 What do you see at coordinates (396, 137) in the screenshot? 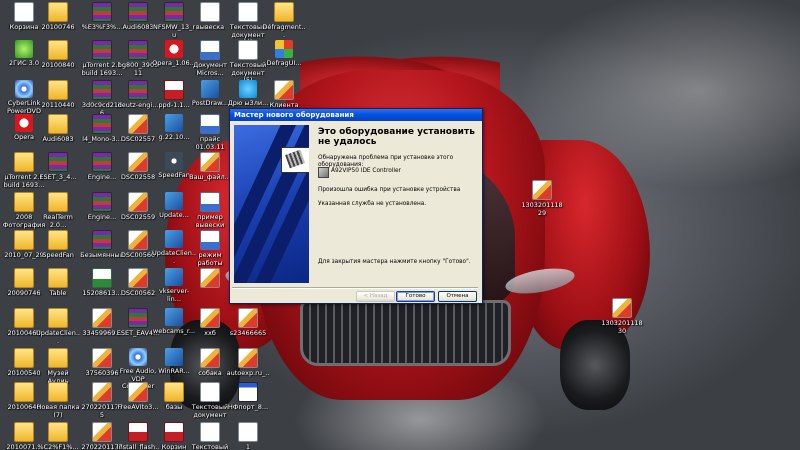
I see `wizard-heading: Это оборудование установить не удалось` at bounding box center [396, 137].